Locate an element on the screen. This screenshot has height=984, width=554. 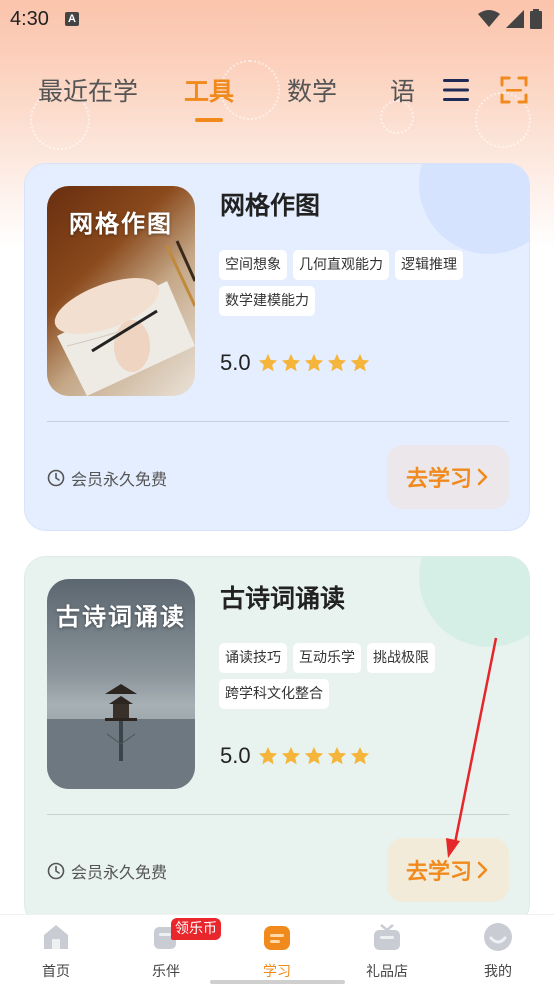
tab-recent: 最近在学 is located at coordinates (88, 90).